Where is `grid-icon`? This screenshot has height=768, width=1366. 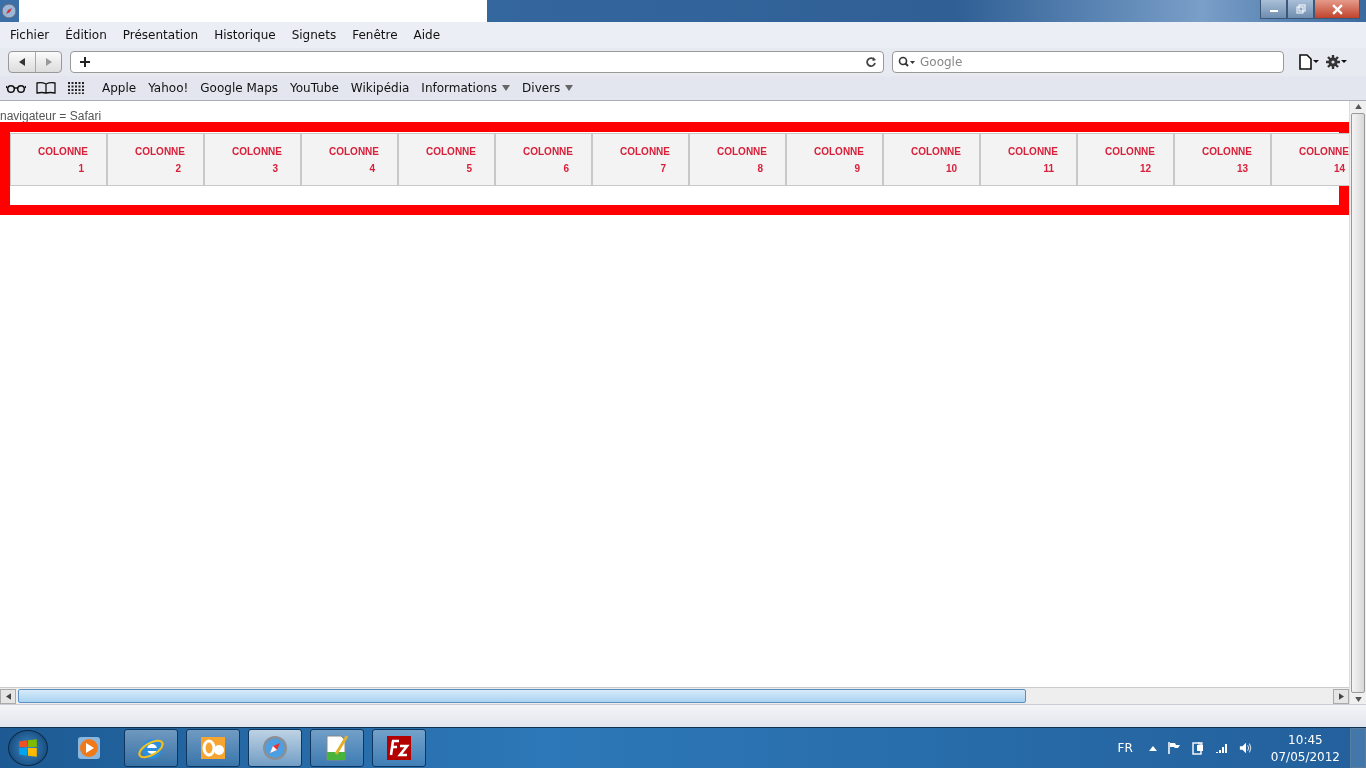
grid-icon is located at coordinates (76, 88).